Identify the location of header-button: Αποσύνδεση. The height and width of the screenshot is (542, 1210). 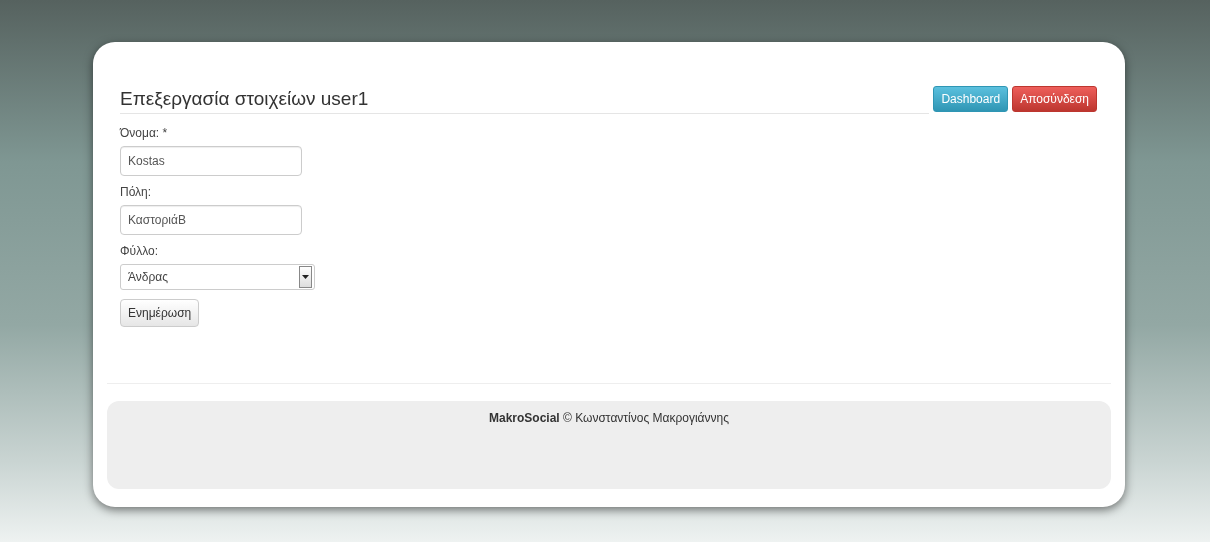
(1054, 99).